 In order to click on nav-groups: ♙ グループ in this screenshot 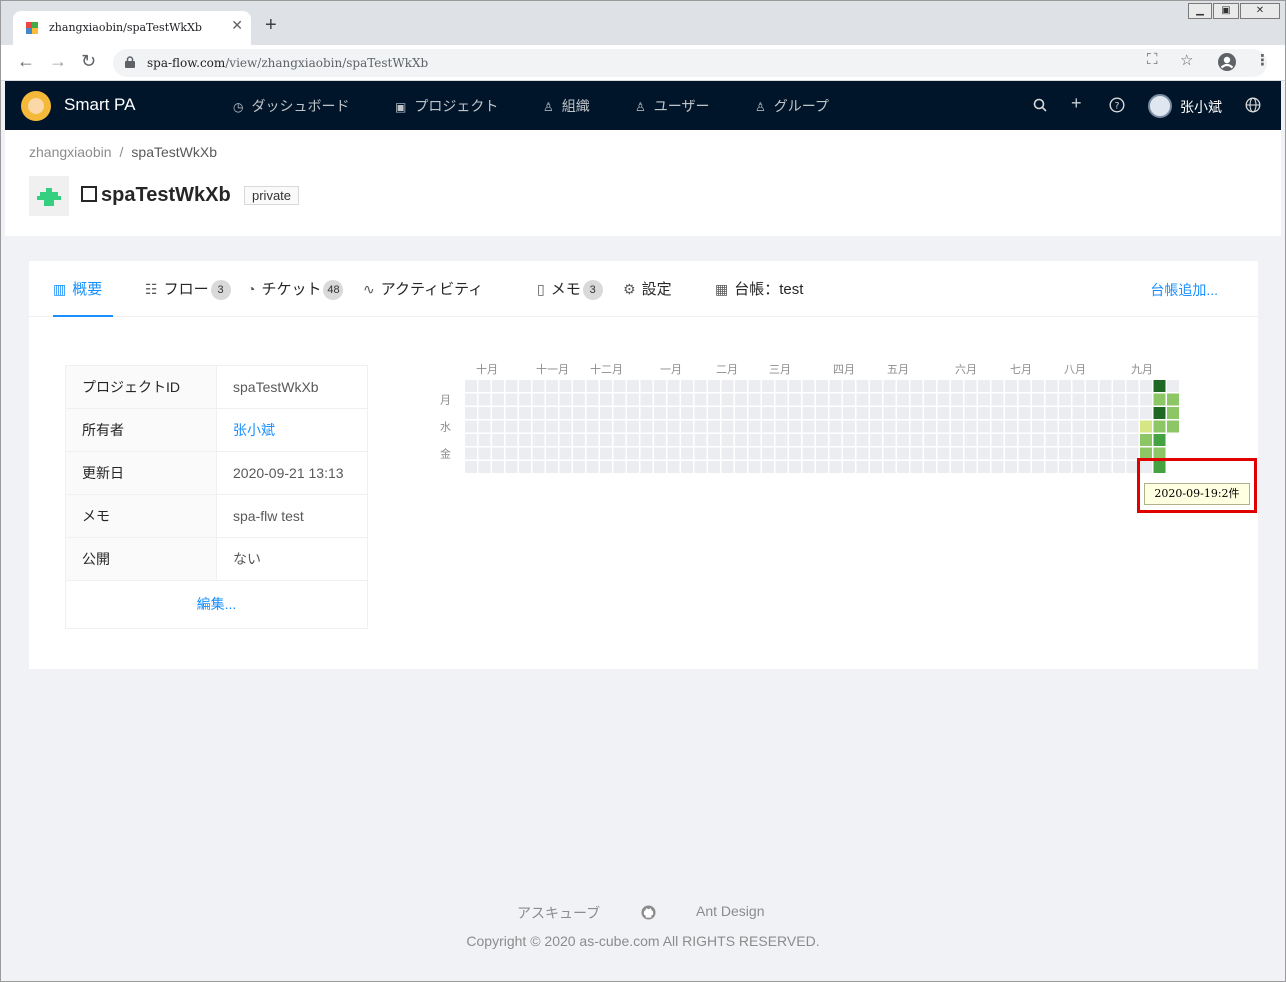, I will do `click(792, 106)`.